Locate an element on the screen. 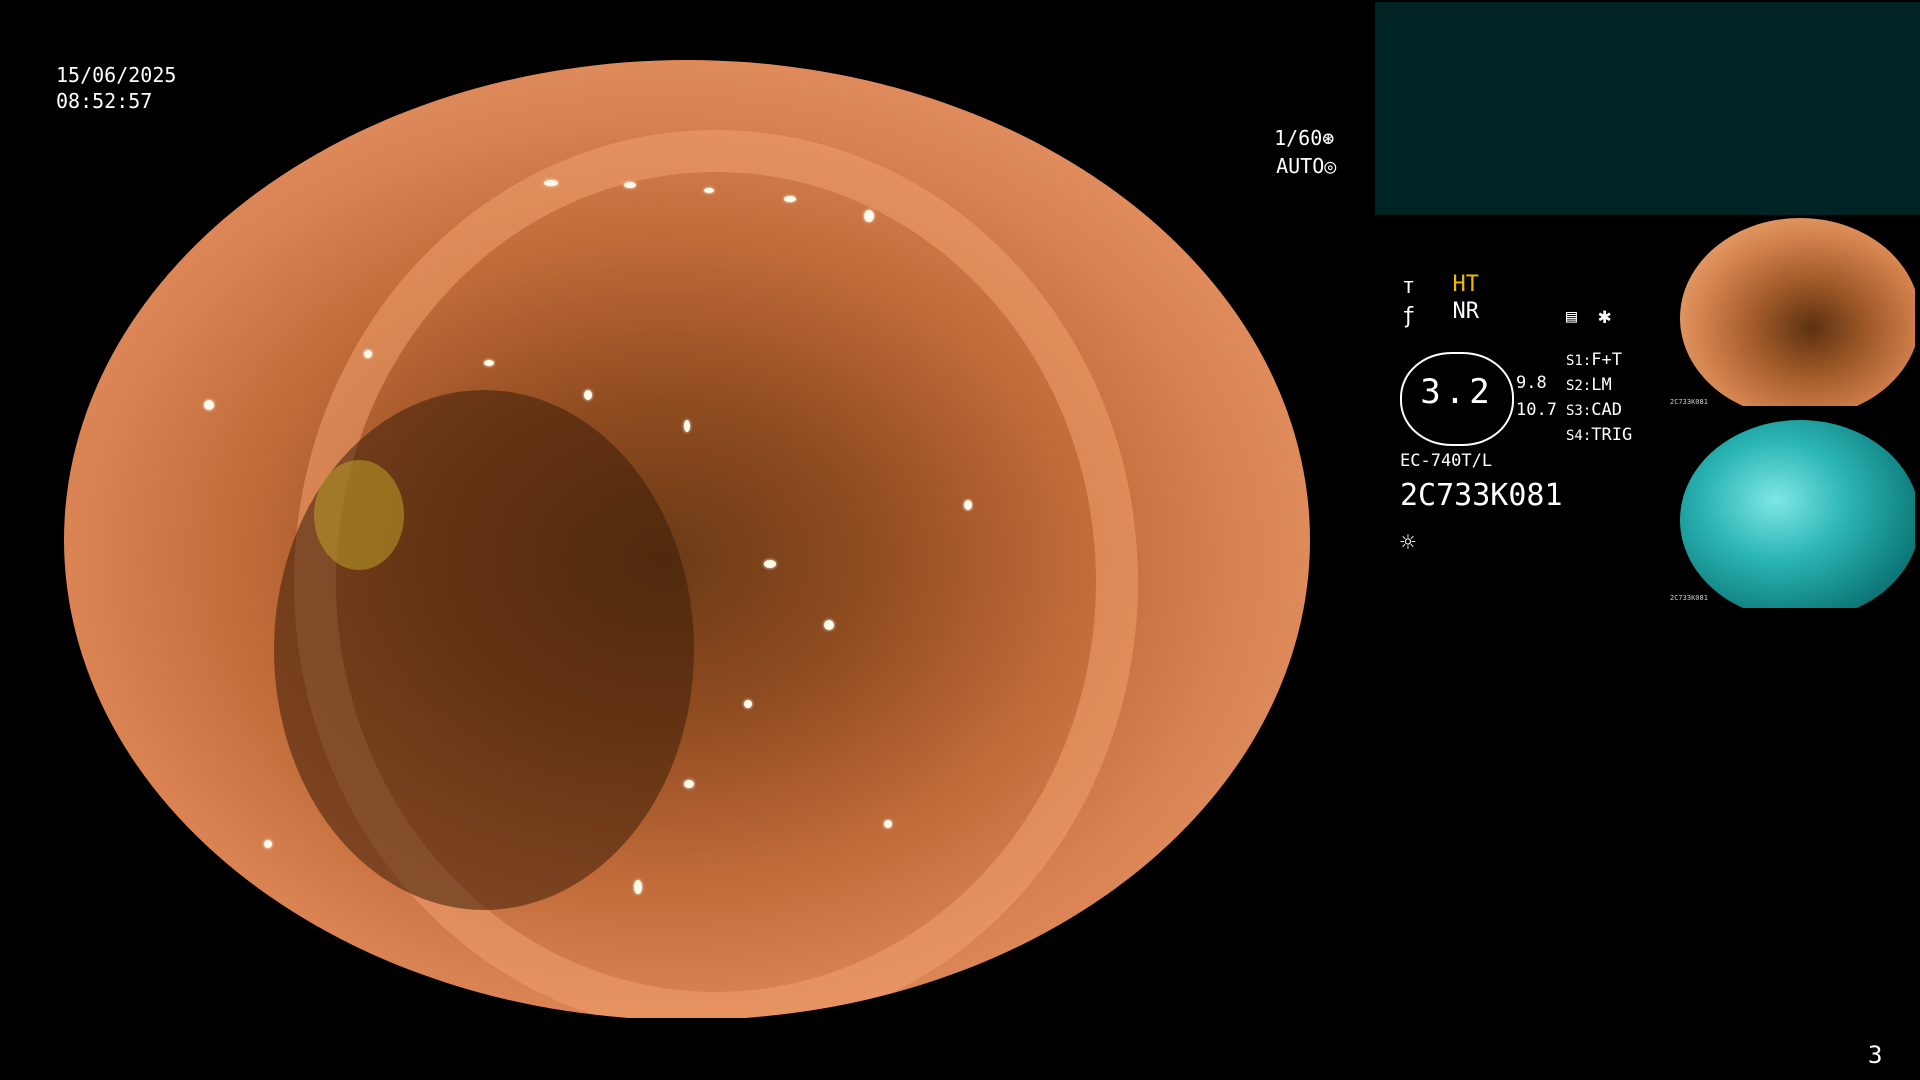  switch-4: S4:TRIG is located at coordinates (1599, 436).